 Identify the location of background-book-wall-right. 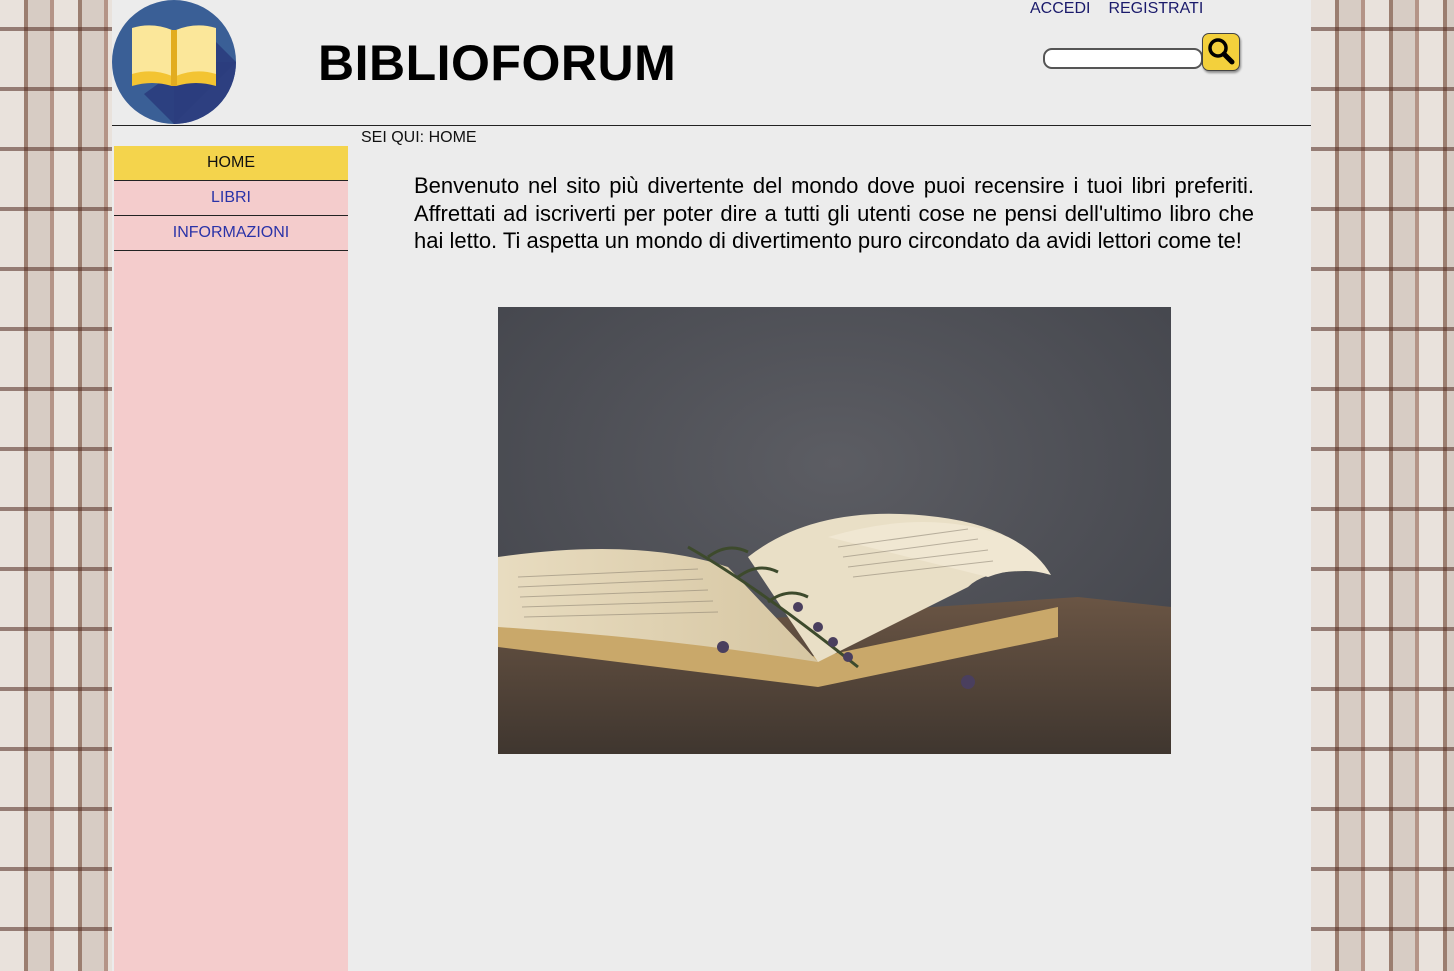
(1382, 485).